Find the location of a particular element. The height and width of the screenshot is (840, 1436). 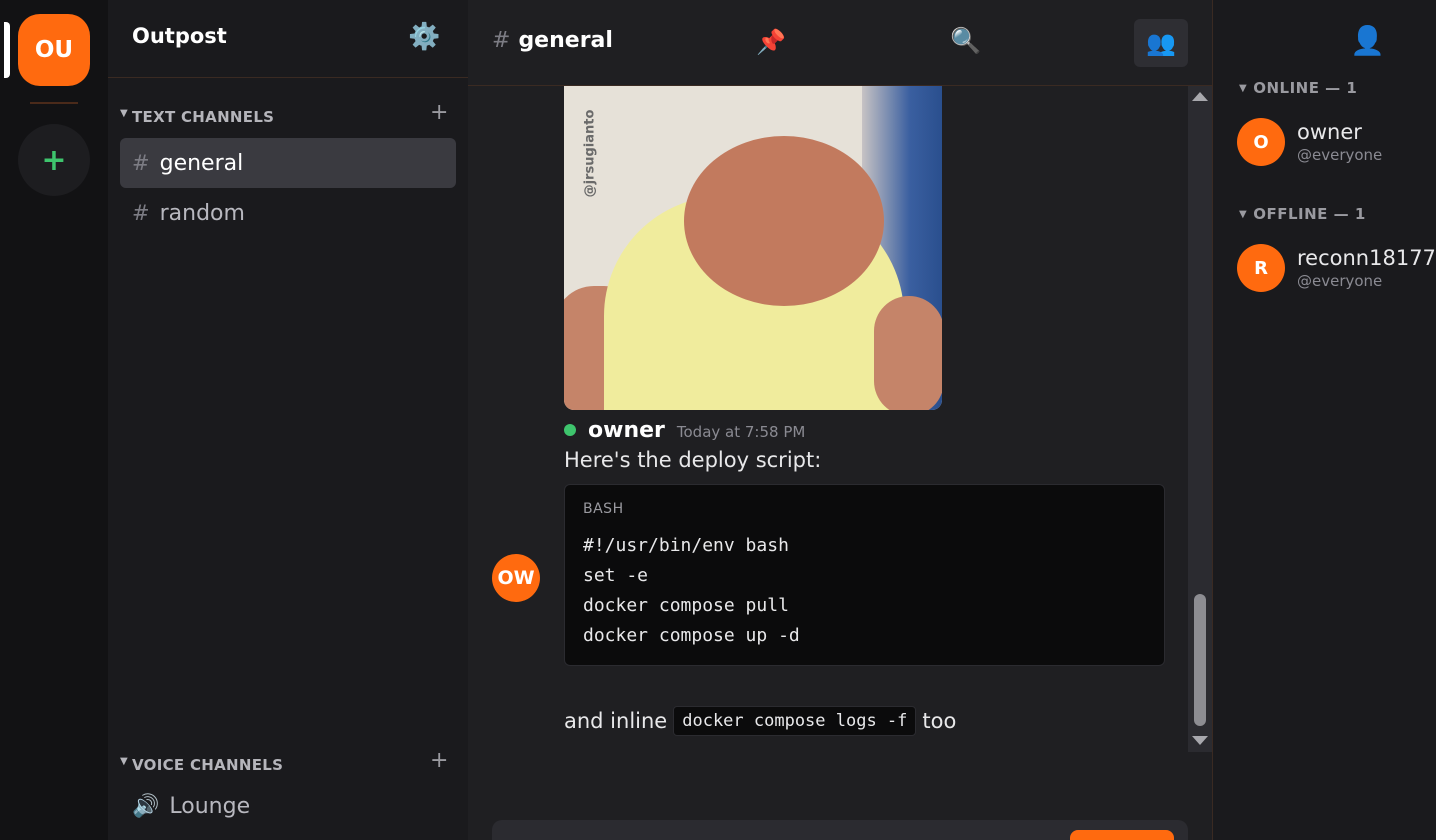

speaker-icon: 🔊 is located at coordinates (146, 806).